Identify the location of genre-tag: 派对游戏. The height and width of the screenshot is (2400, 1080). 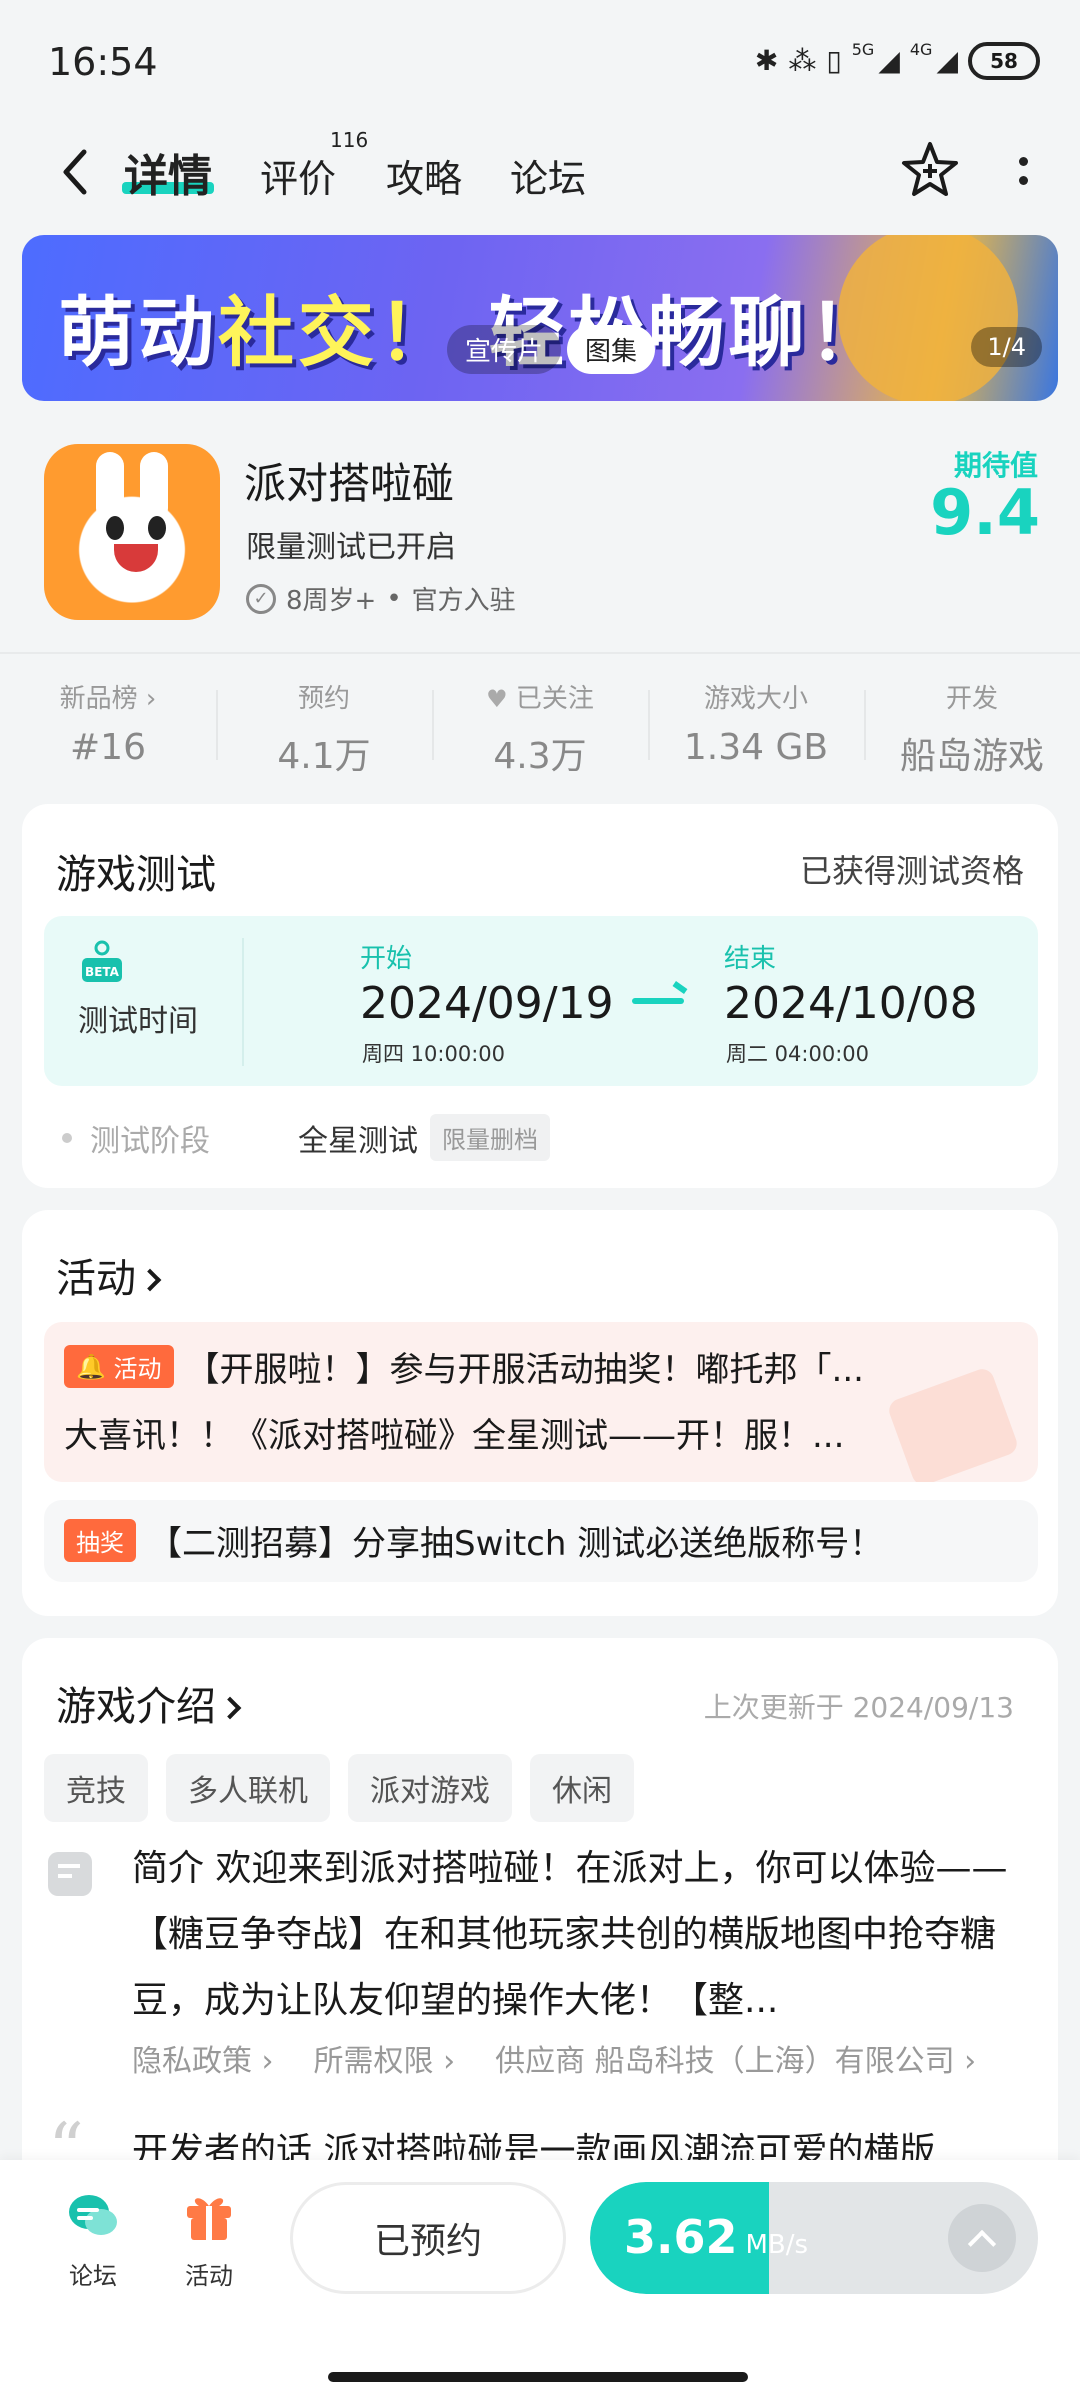
(430, 1788).